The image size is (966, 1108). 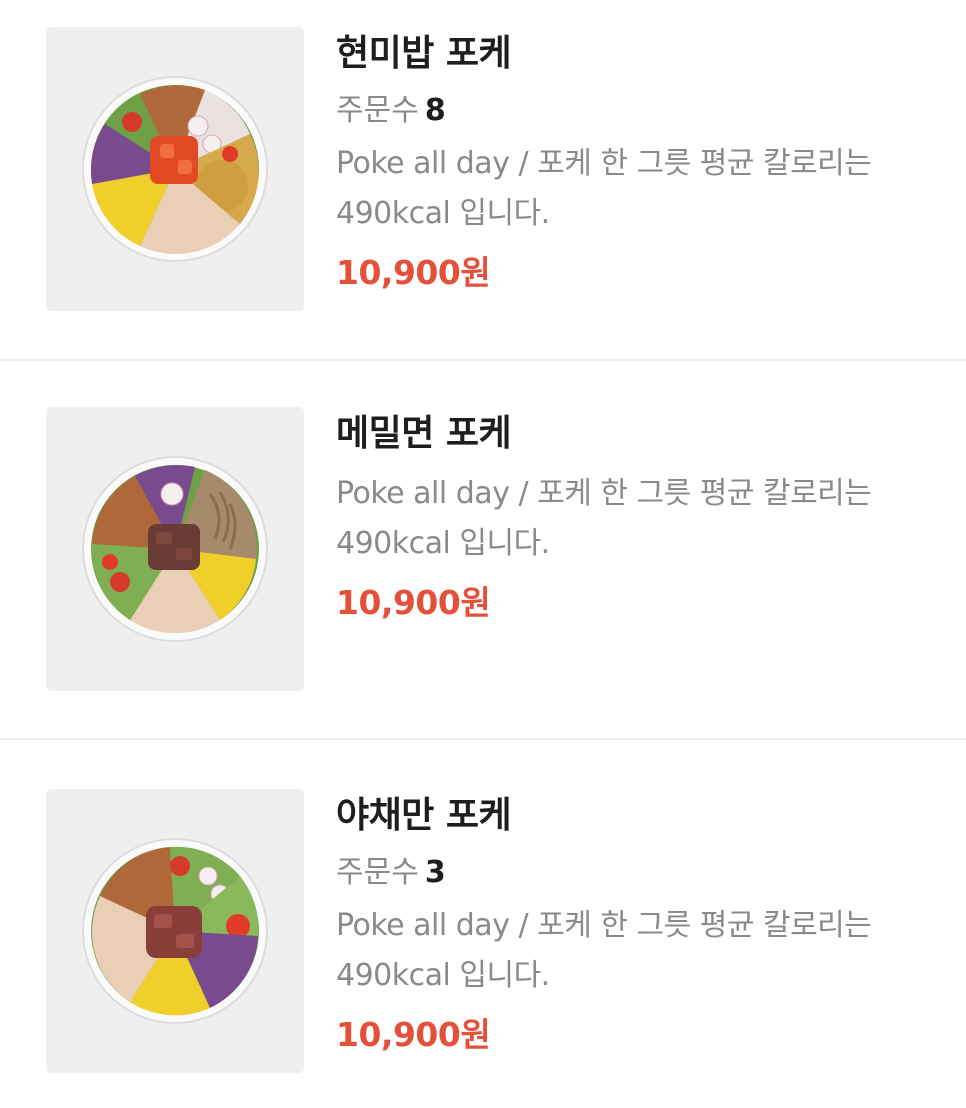 I want to click on menu-item-orders: 주문수 8, so click(x=636, y=111).